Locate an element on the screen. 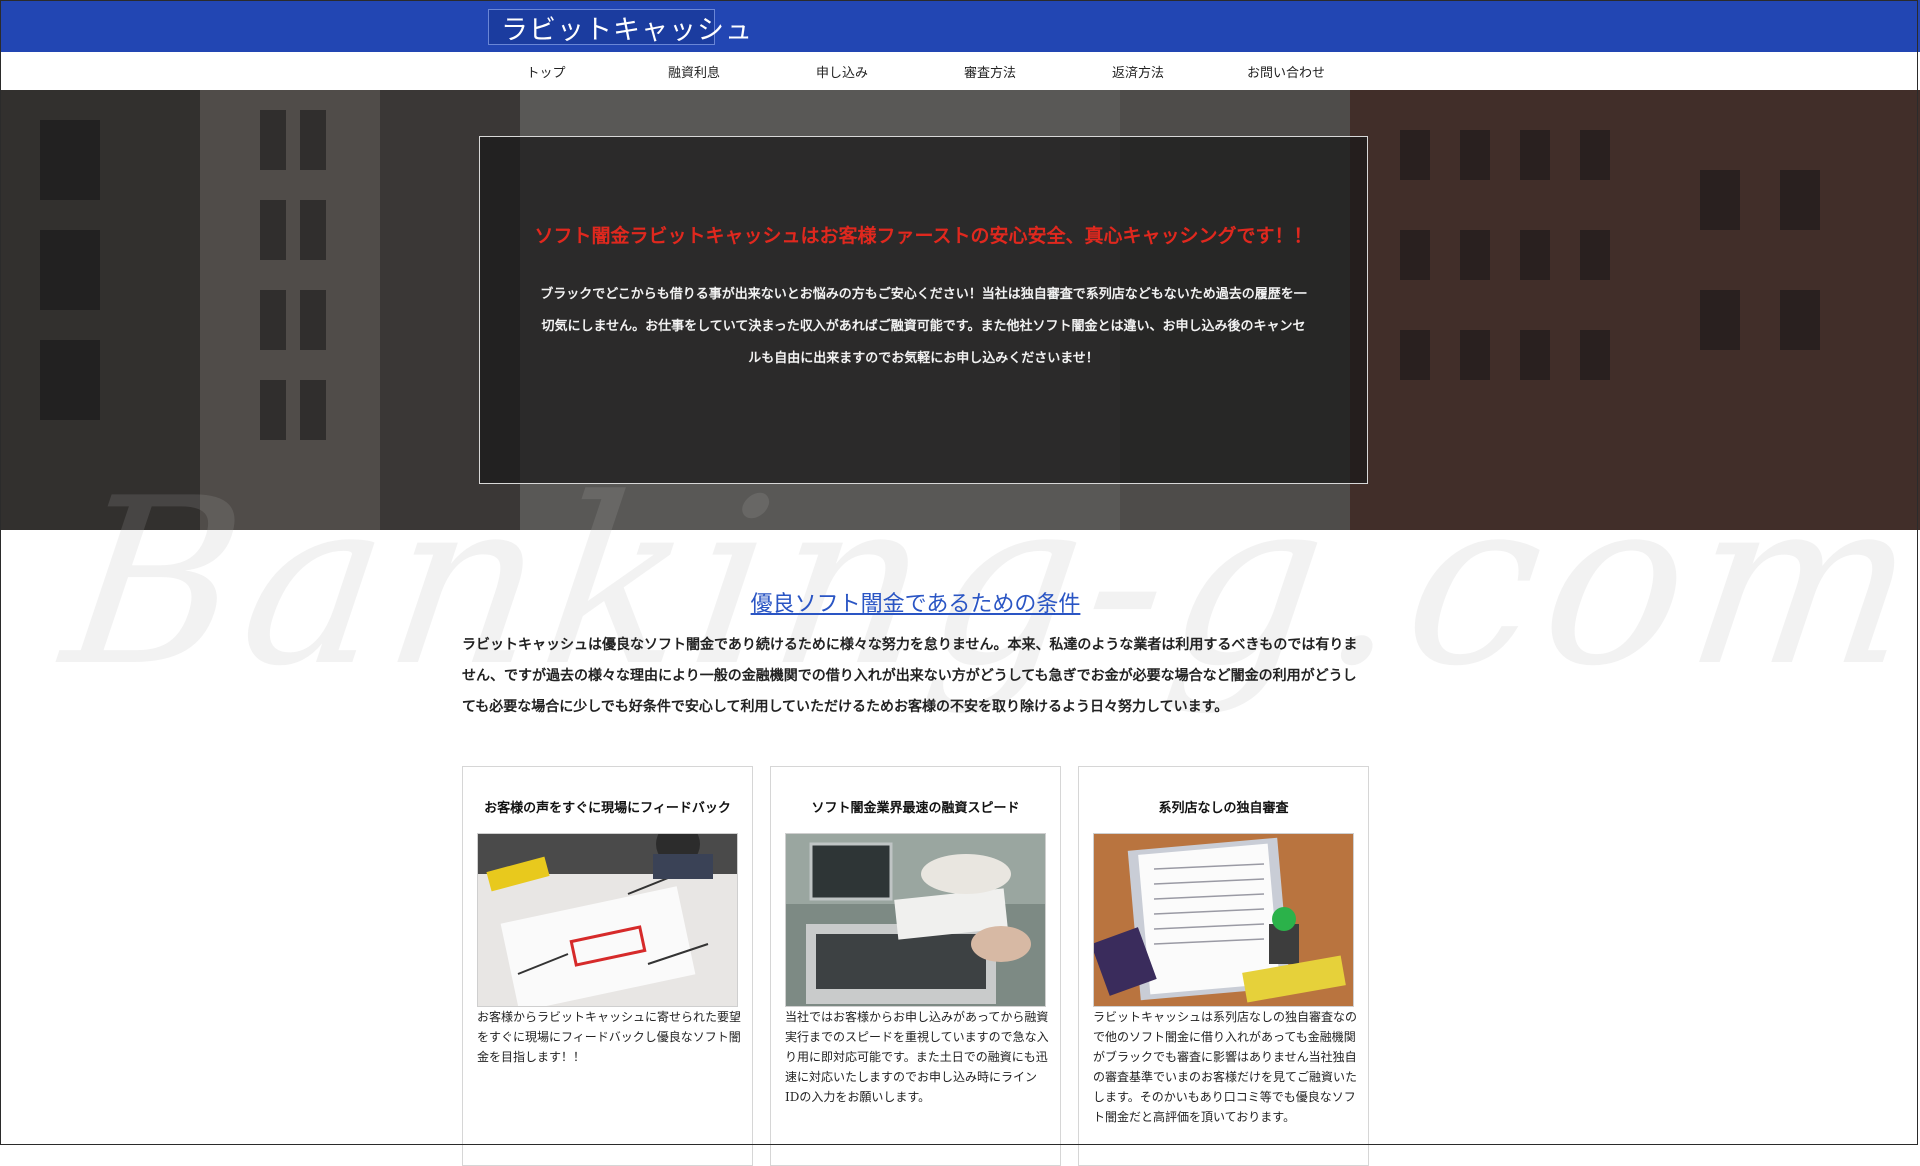 This screenshot has height=1166, width=1920. site-logo: ラビットキャッシュ is located at coordinates (620, 27).